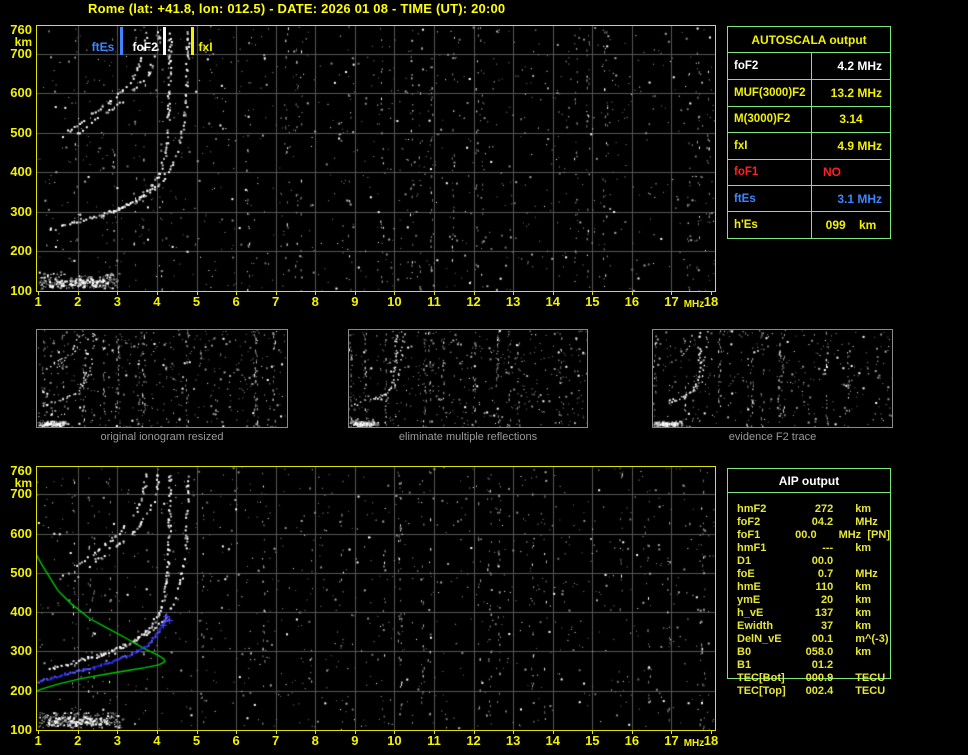  I want to click on aip-param-value: 058.0, so click(819, 652).